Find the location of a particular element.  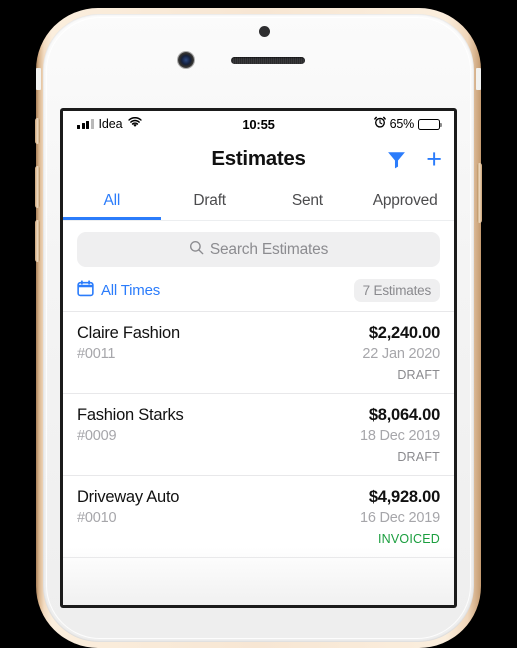

row-top: Claire Fashion $2,240.00 is located at coordinates (258, 333).